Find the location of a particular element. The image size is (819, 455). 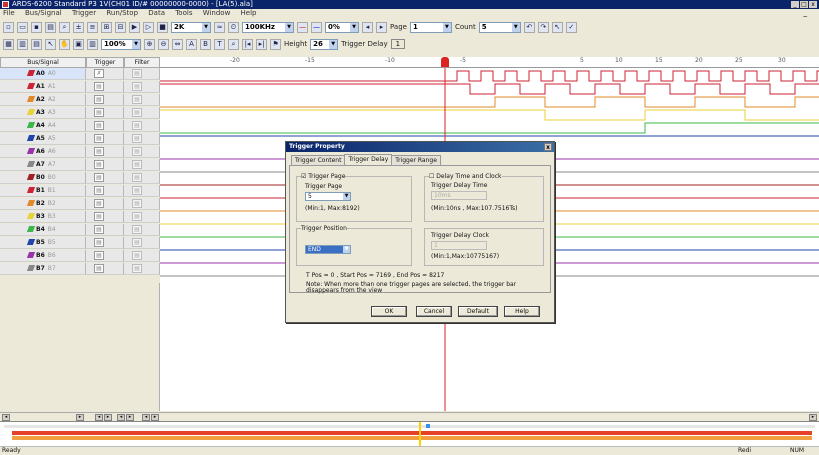

signal-name-cell: B6 B6 is located at coordinates (43, 256).